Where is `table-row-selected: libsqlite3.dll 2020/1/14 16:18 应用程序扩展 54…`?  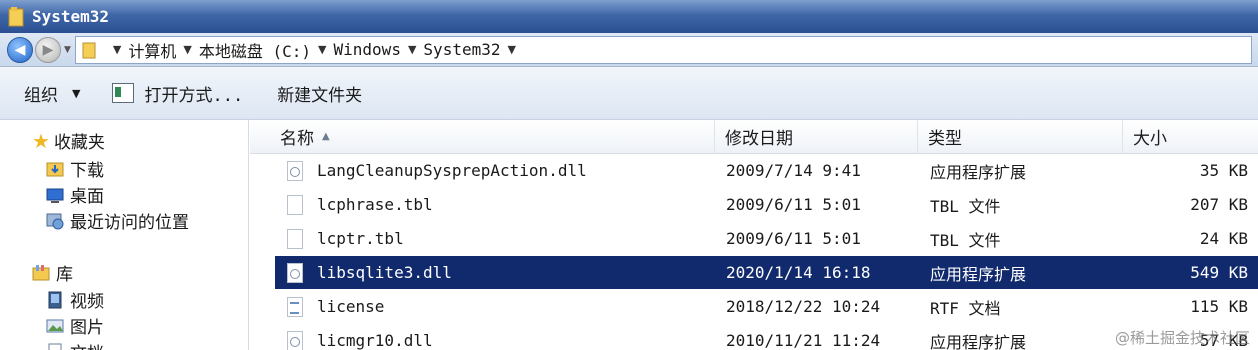
table-row-selected: libsqlite3.dll 2020/1/14 16:18 应用程序扩展 54… is located at coordinates (766, 272).